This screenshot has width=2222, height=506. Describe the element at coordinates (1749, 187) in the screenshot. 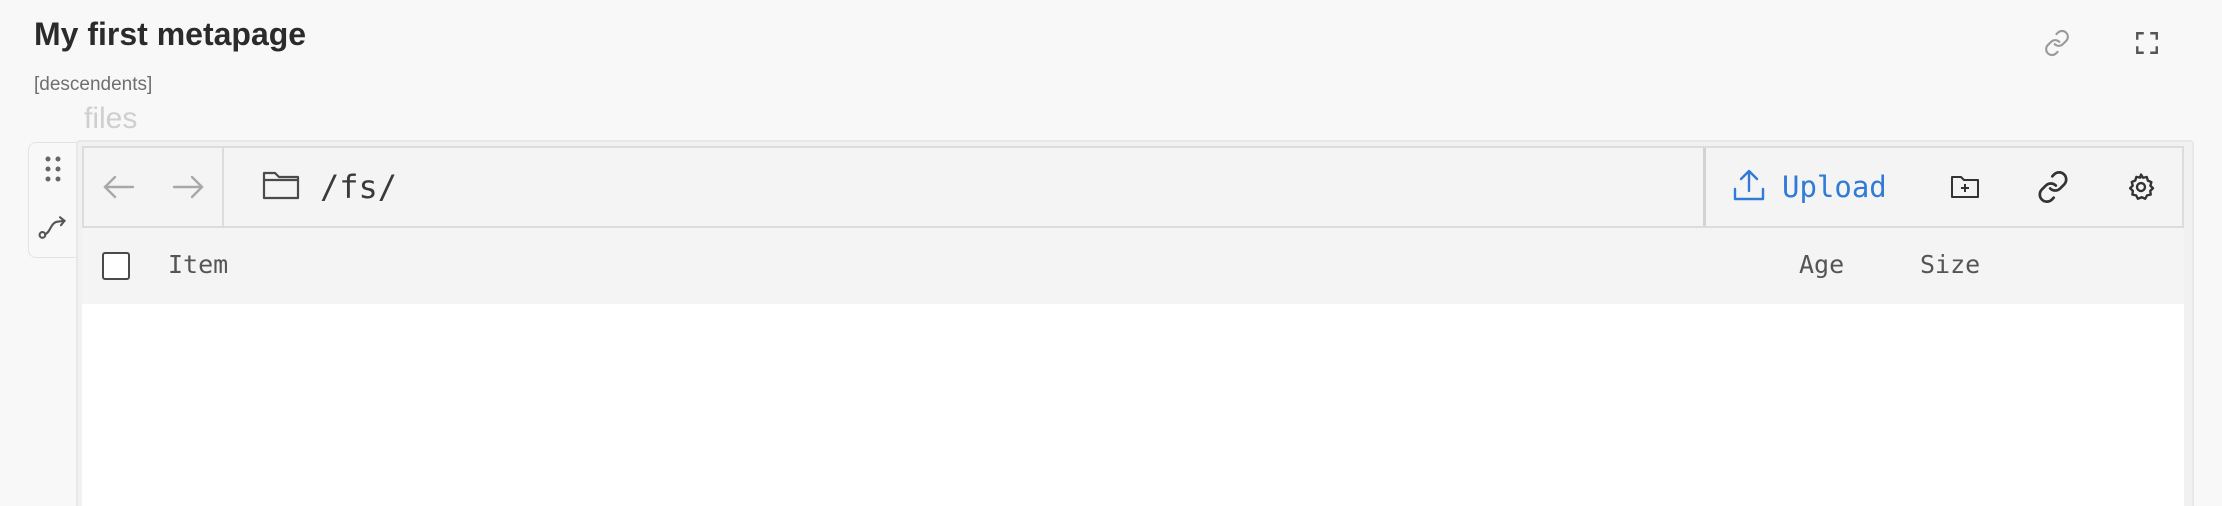

I see `upload-icon` at that location.